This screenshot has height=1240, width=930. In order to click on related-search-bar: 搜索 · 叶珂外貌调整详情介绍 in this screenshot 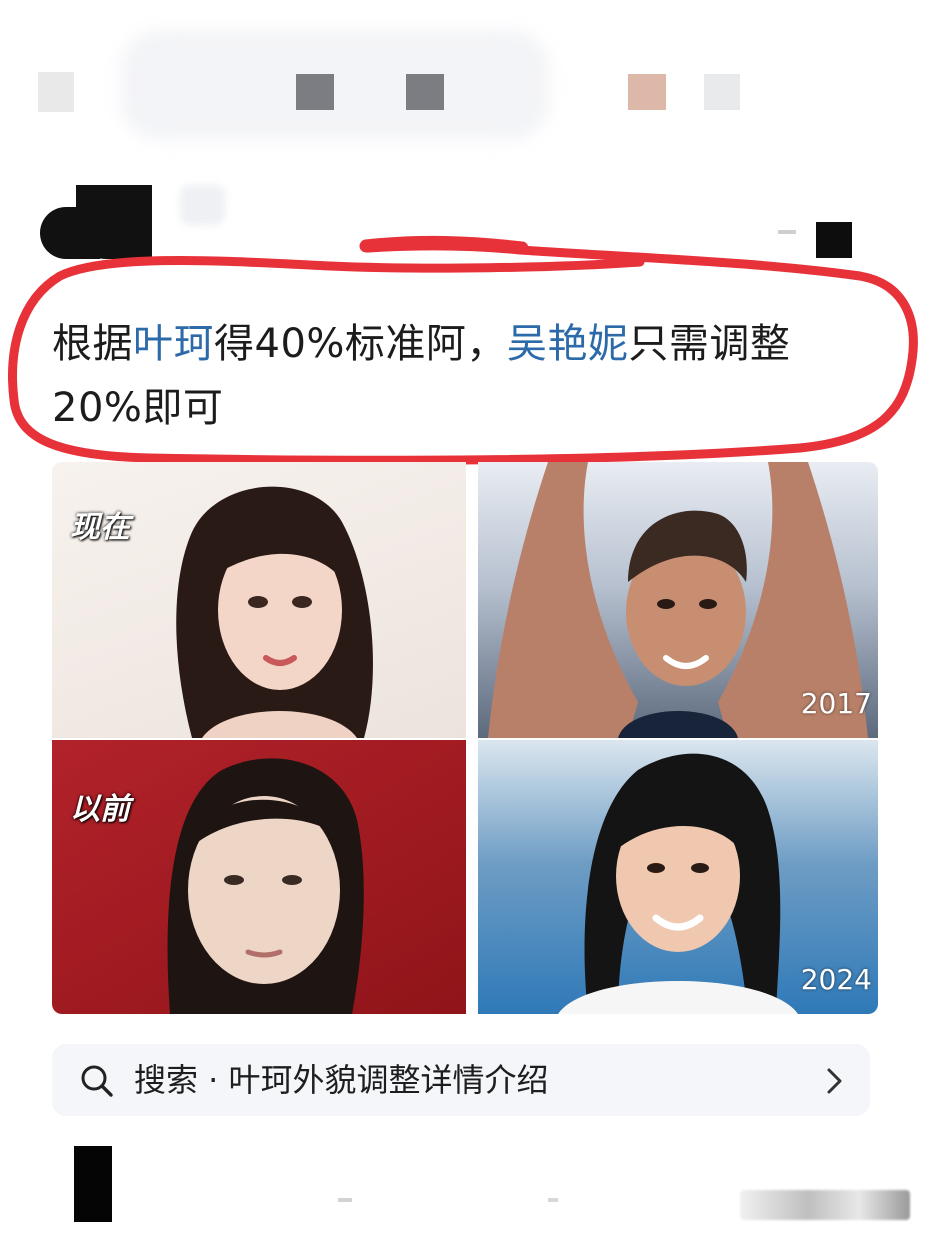, I will do `click(461, 1080)`.